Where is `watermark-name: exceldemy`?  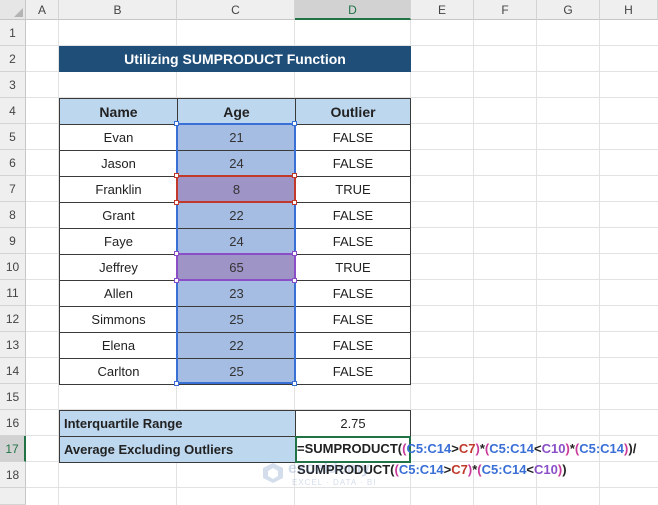 watermark-name: exceldemy is located at coordinates (329, 468).